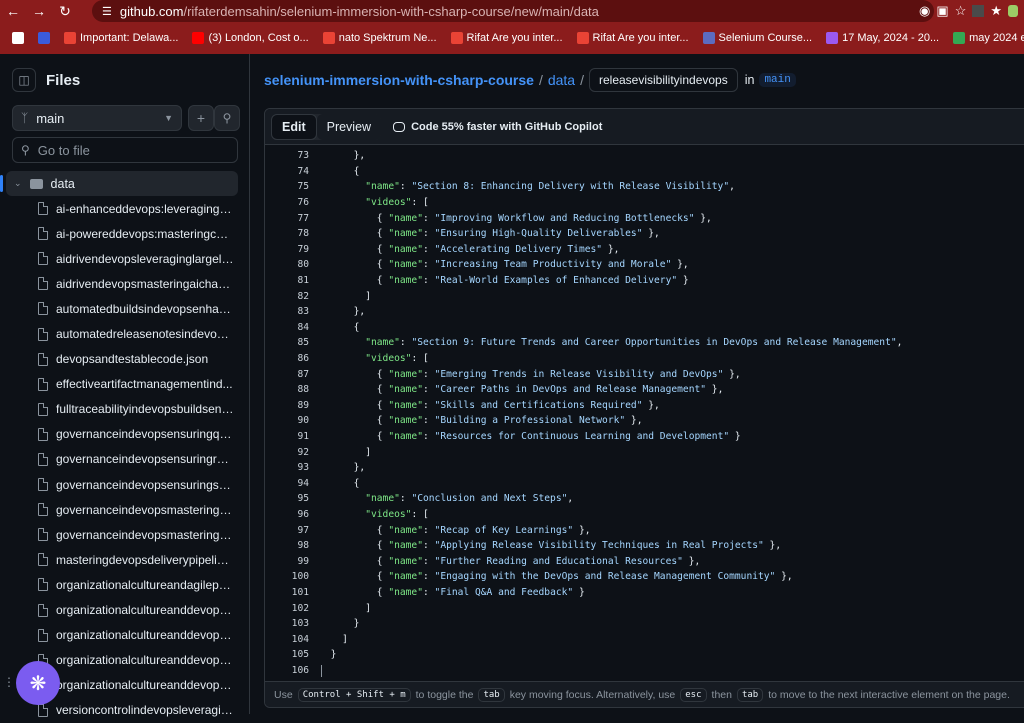 The image size is (1024, 723). Describe the element at coordinates (342, 468) in the screenshot. I see `code-text: },` at that location.